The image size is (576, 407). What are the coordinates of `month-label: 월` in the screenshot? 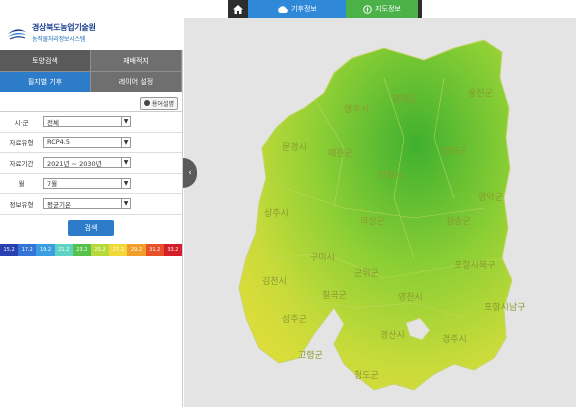 It's located at (21, 184).